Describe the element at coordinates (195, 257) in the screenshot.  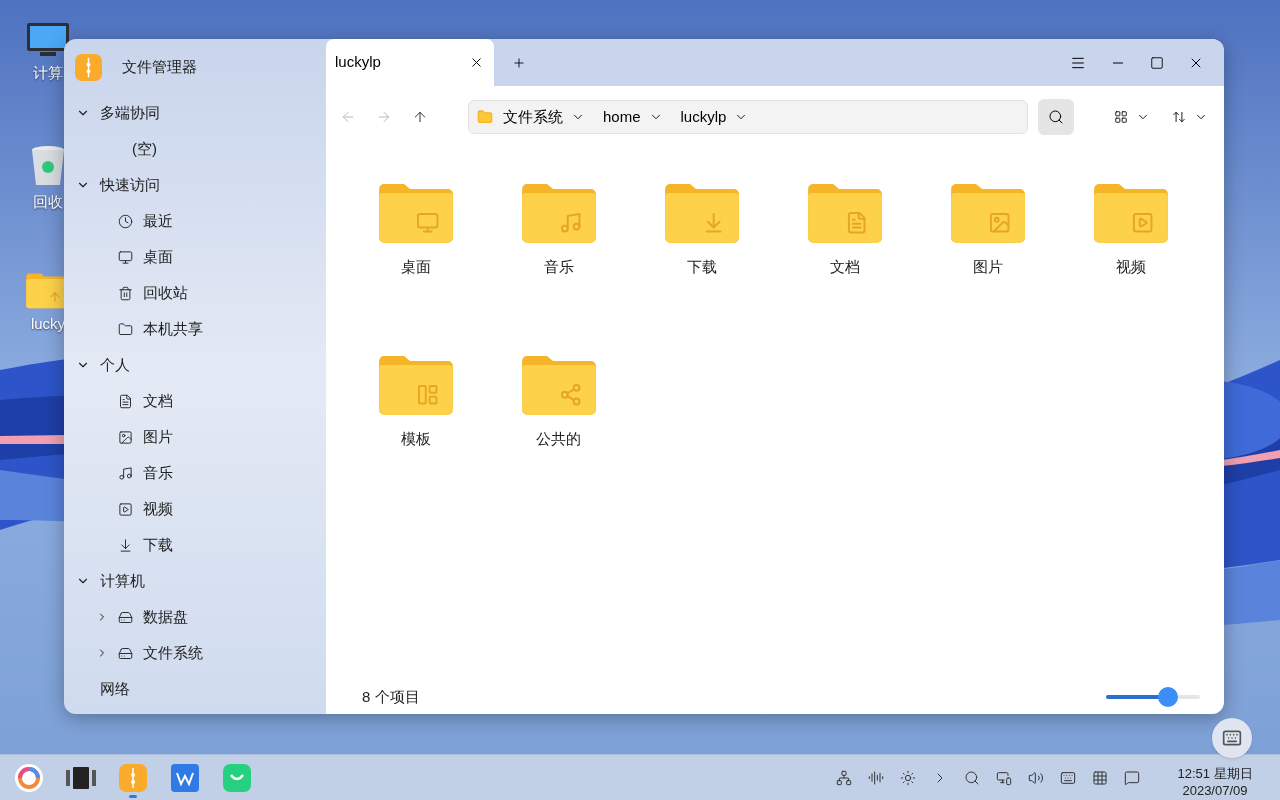
I see `sidebar-item: 桌面` at that location.